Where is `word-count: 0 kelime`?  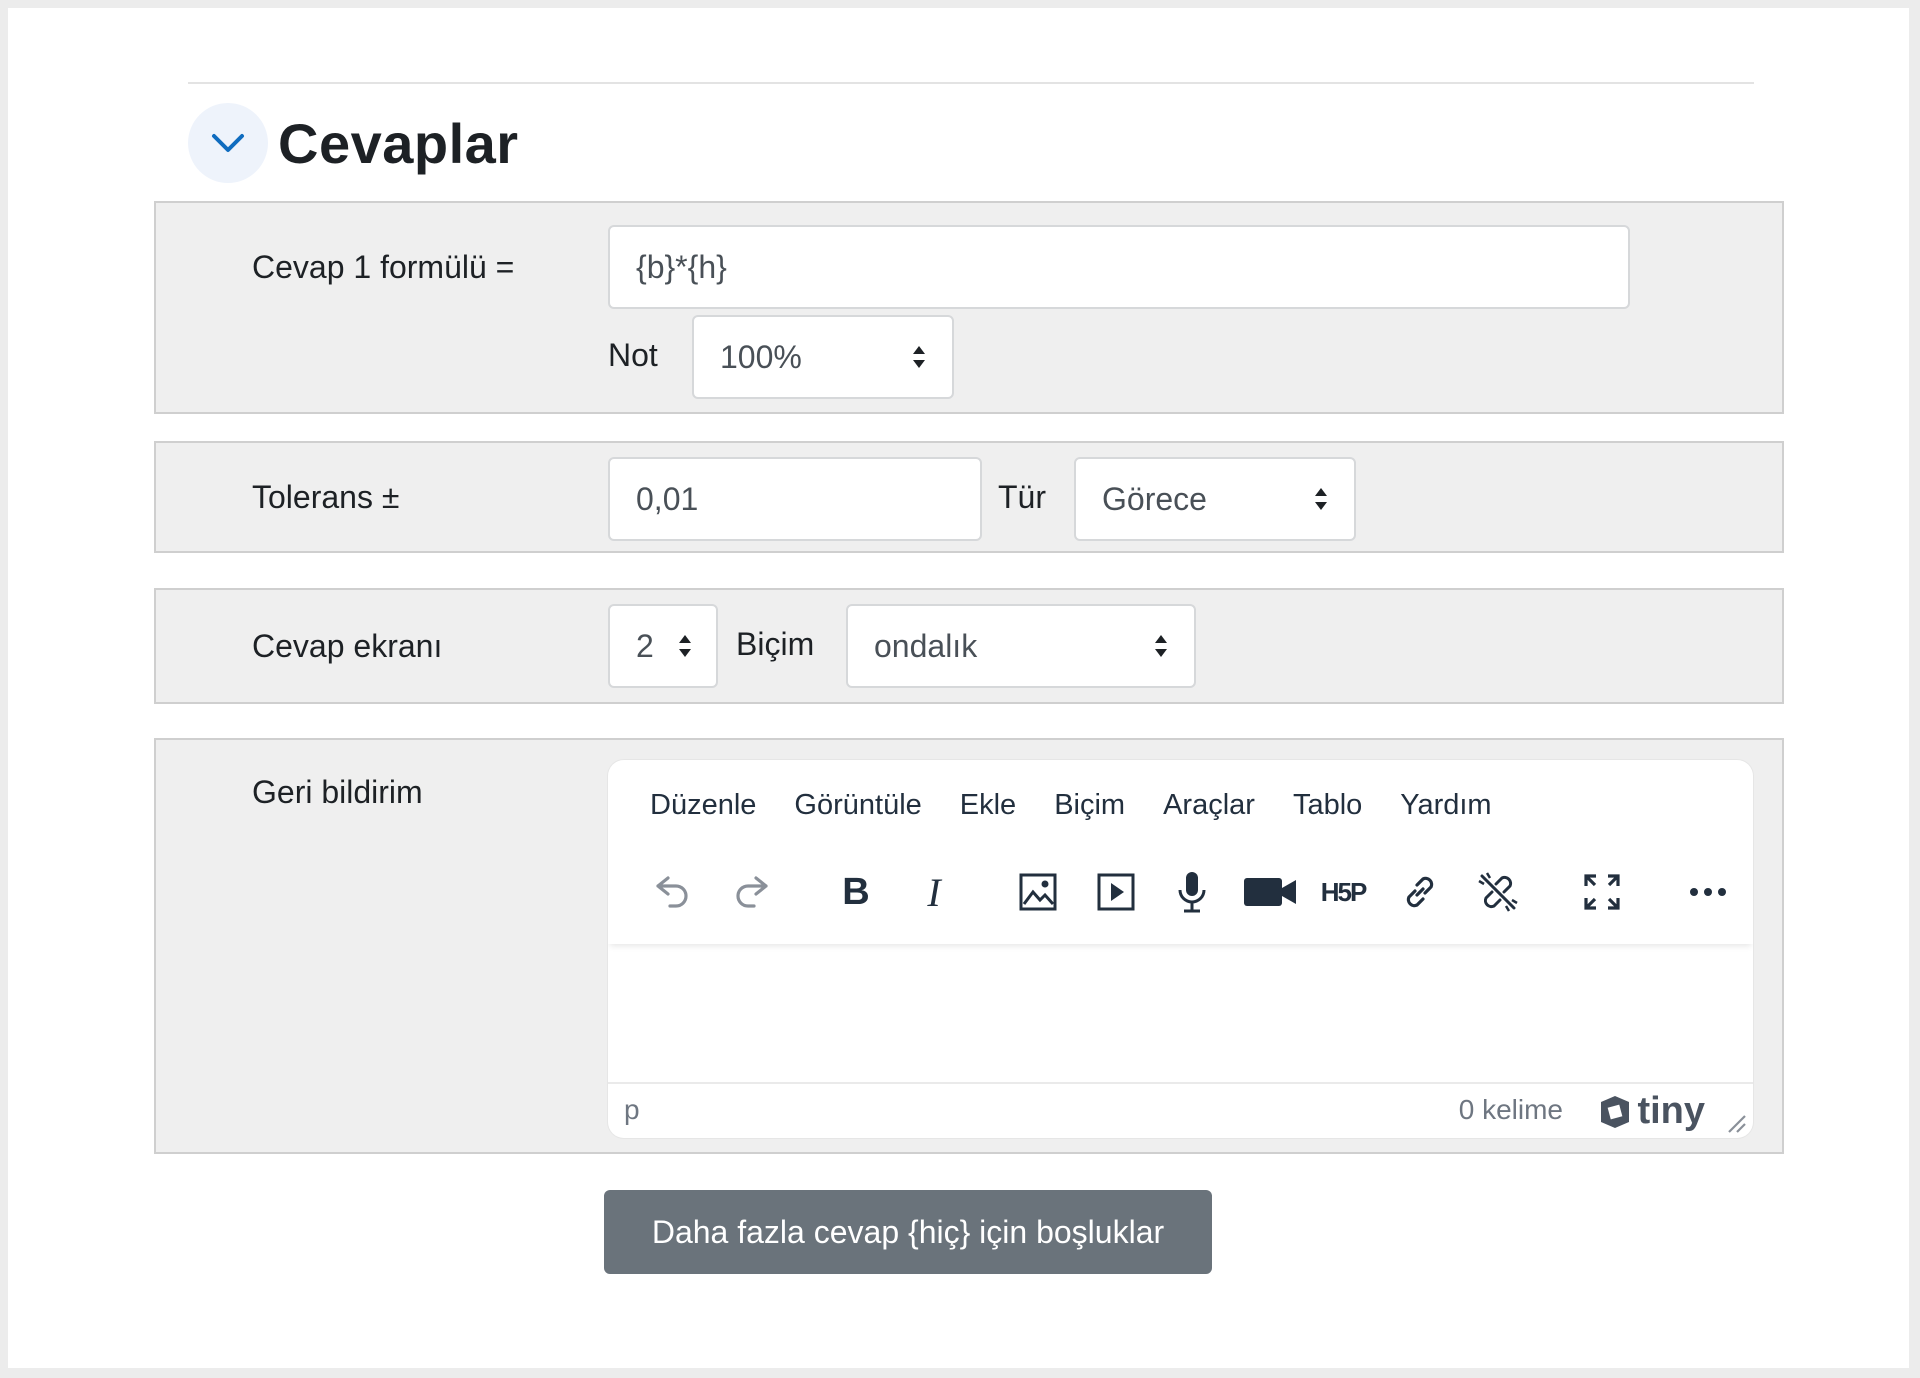
word-count: 0 kelime is located at coordinates (1511, 1110).